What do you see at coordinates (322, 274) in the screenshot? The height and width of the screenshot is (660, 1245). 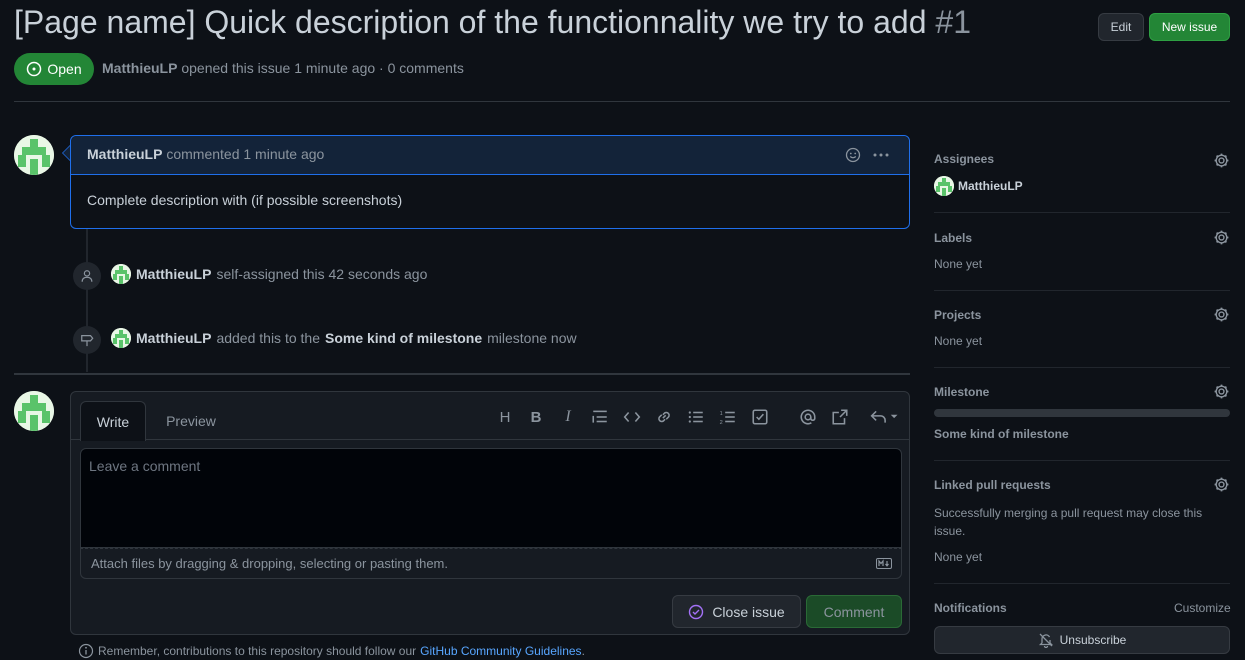 I see `timeline-text: self-assigned this 42 seconds ago` at bounding box center [322, 274].